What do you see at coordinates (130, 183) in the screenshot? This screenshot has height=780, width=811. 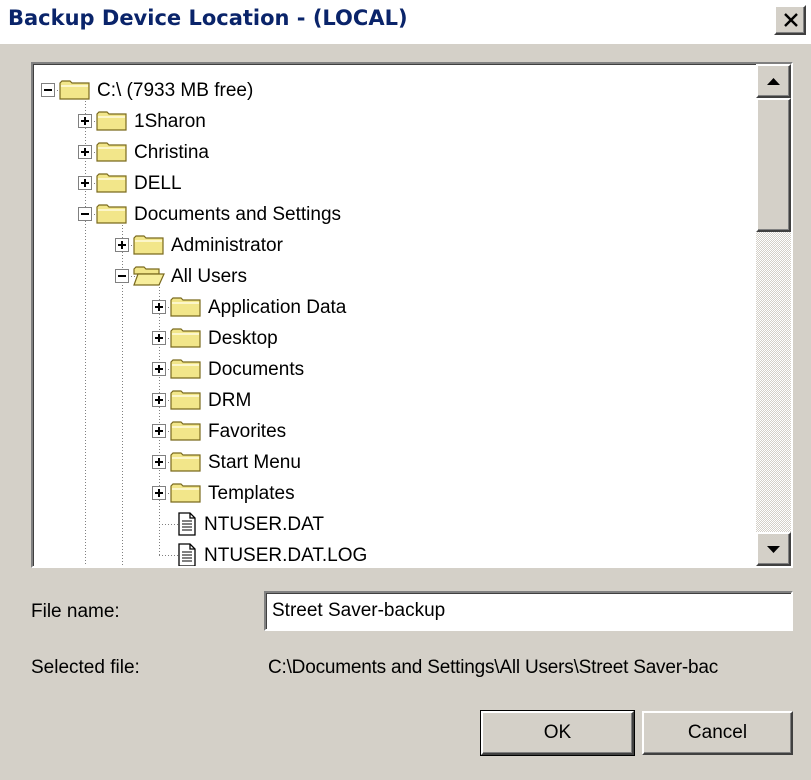 I see `tree-item: DELL` at bounding box center [130, 183].